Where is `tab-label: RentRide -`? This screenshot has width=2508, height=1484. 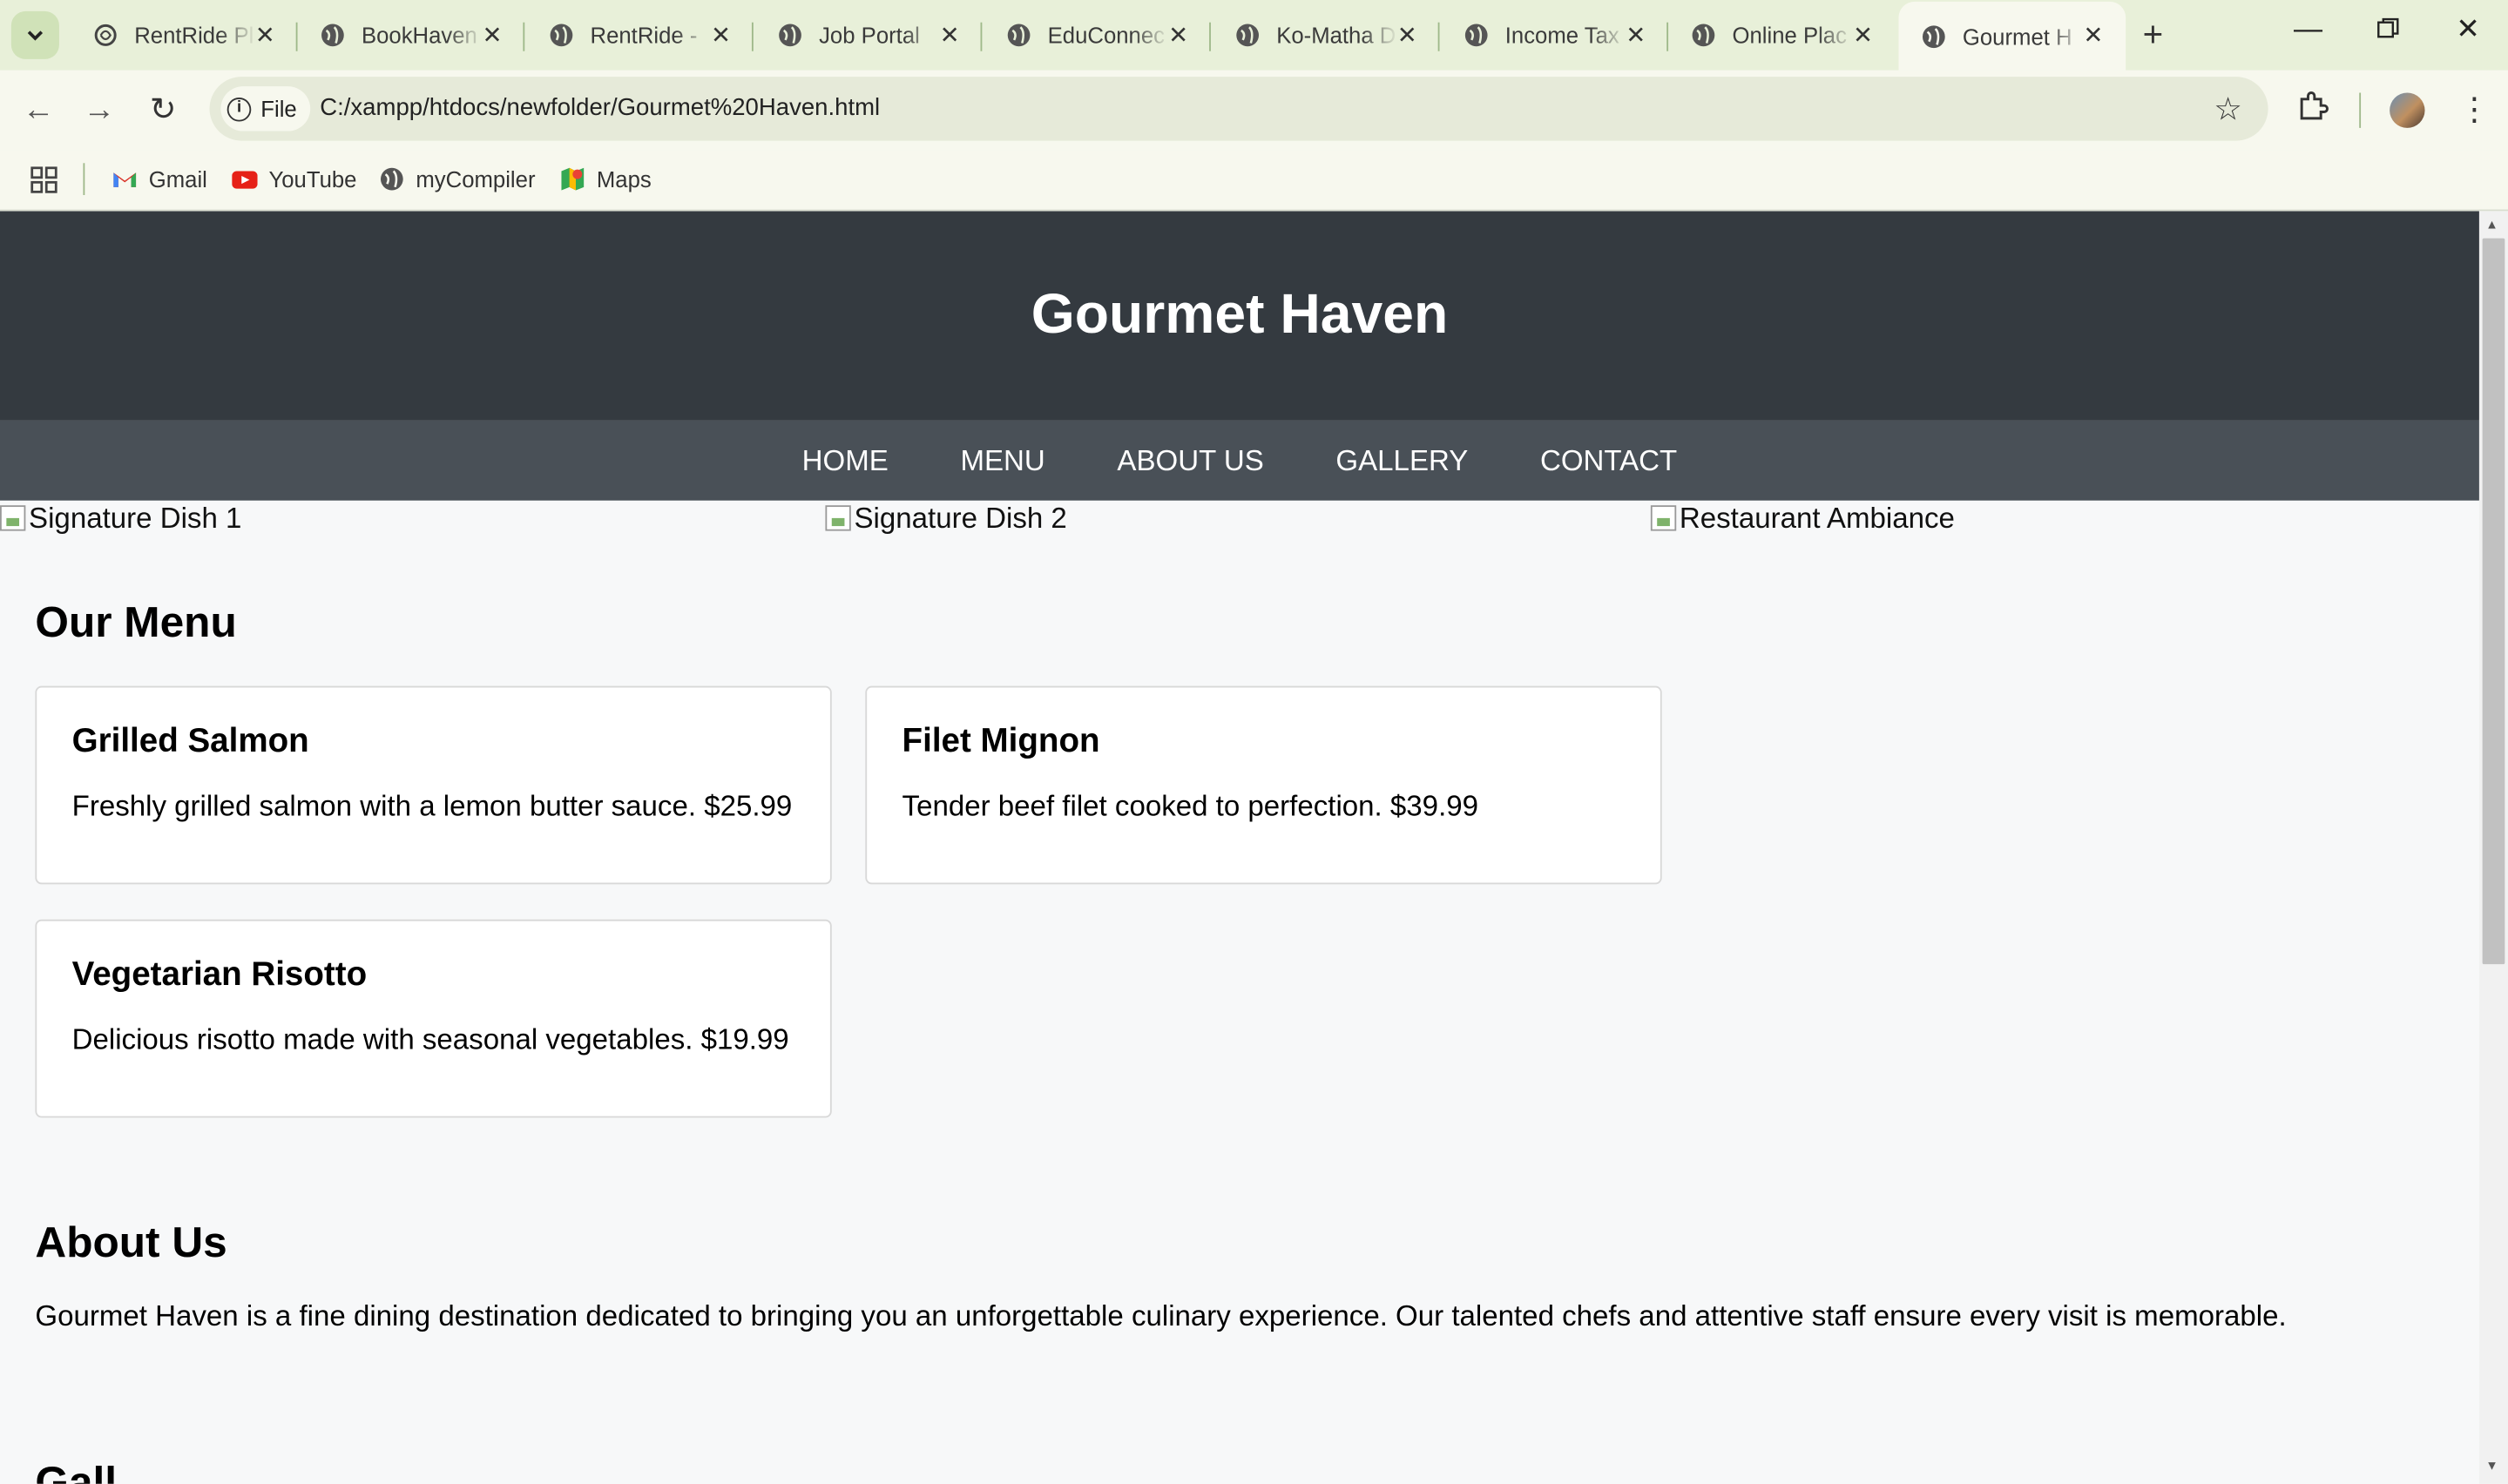 tab-label: RentRide - is located at coordinates (644, 35).